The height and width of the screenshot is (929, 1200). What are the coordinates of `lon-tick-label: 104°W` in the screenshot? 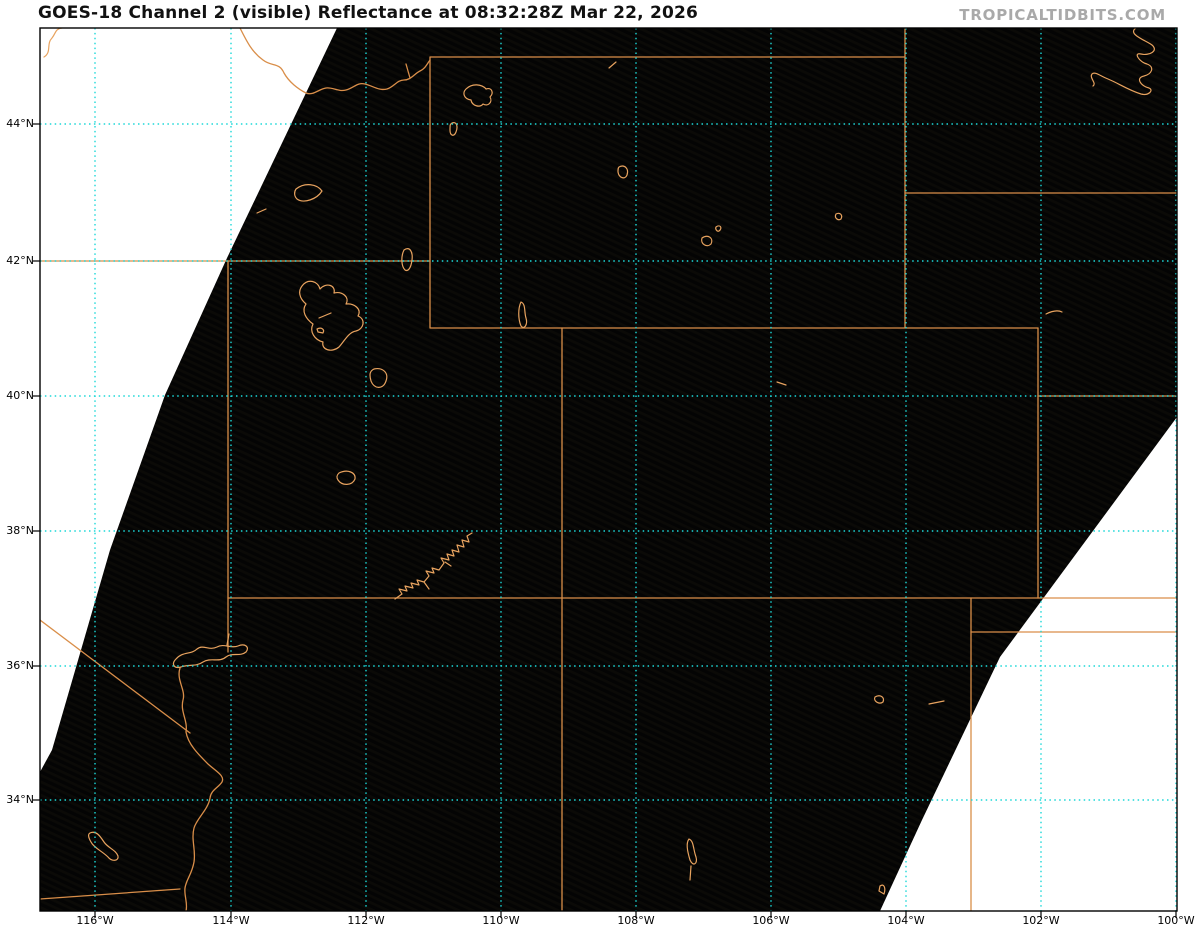 It's located at (906, 920).